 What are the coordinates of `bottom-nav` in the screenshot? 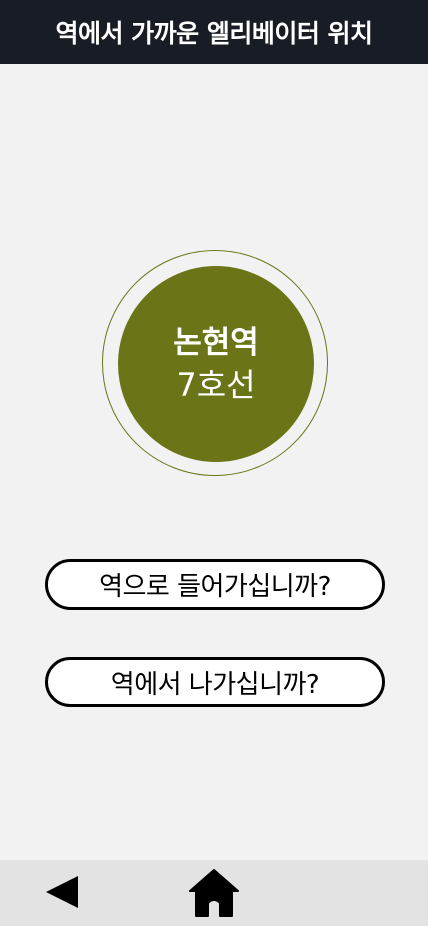 It's located at (214, 893).